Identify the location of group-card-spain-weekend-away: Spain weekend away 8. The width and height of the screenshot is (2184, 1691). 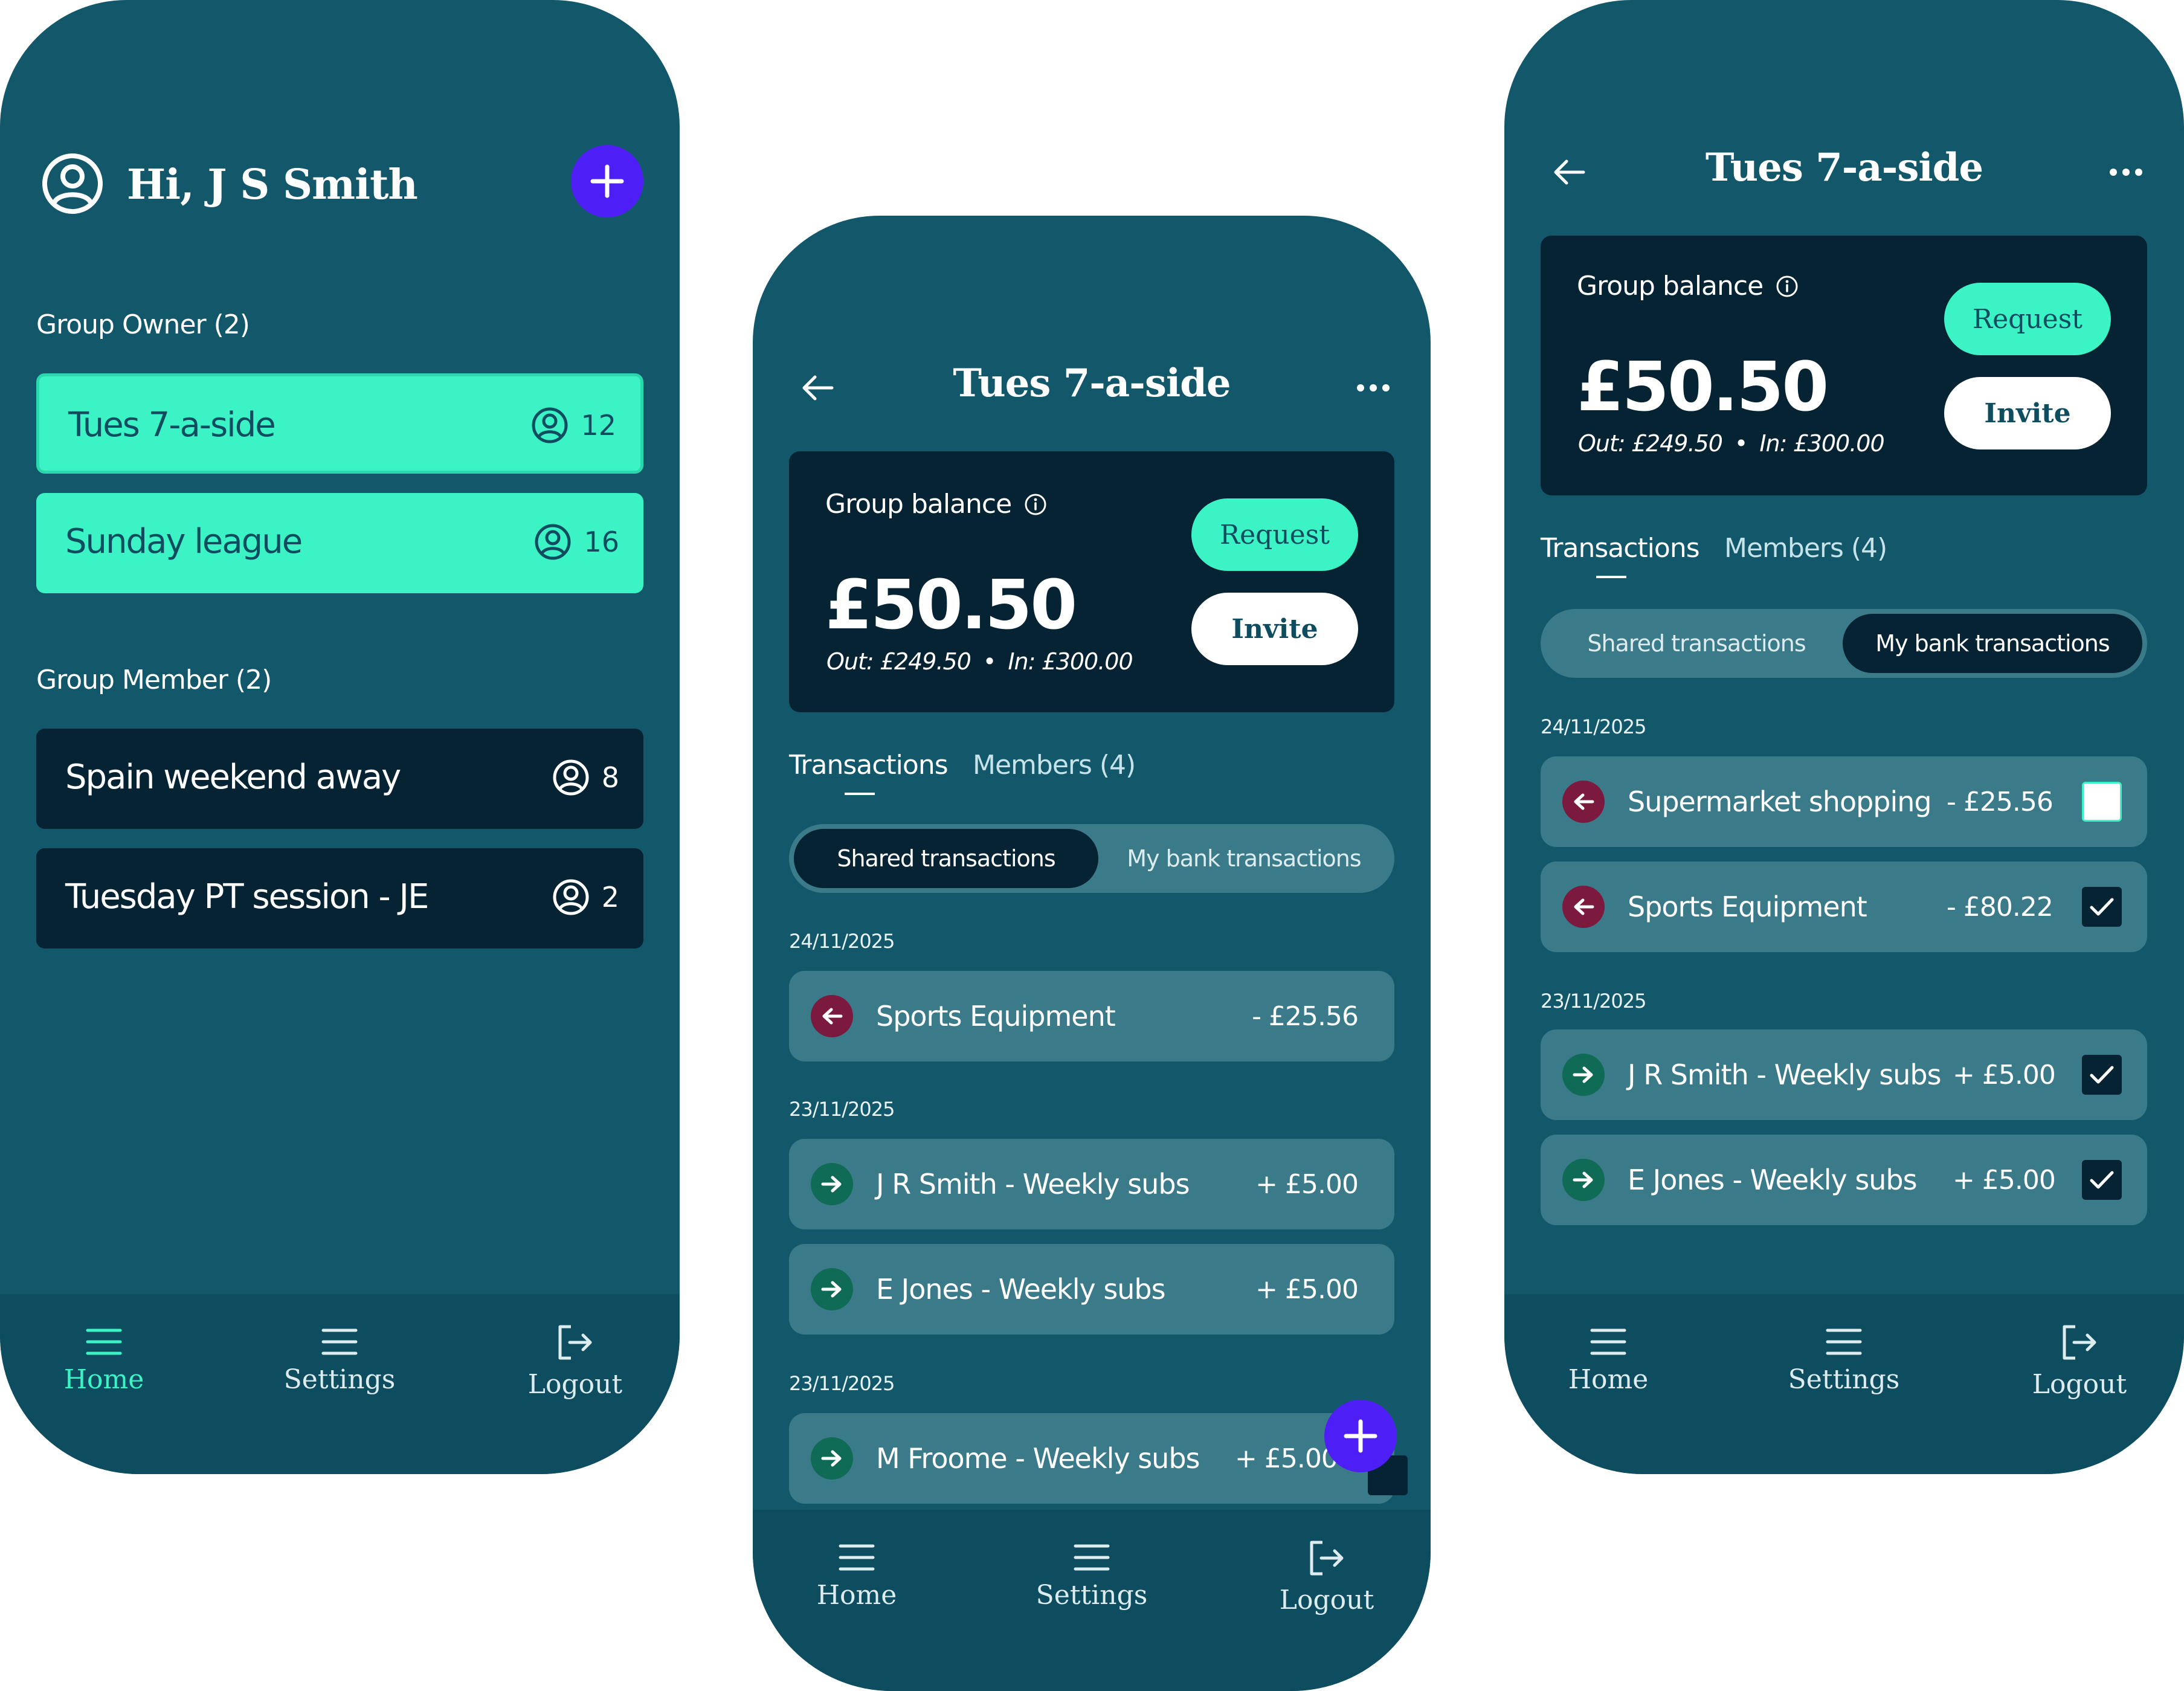
(339, 779).